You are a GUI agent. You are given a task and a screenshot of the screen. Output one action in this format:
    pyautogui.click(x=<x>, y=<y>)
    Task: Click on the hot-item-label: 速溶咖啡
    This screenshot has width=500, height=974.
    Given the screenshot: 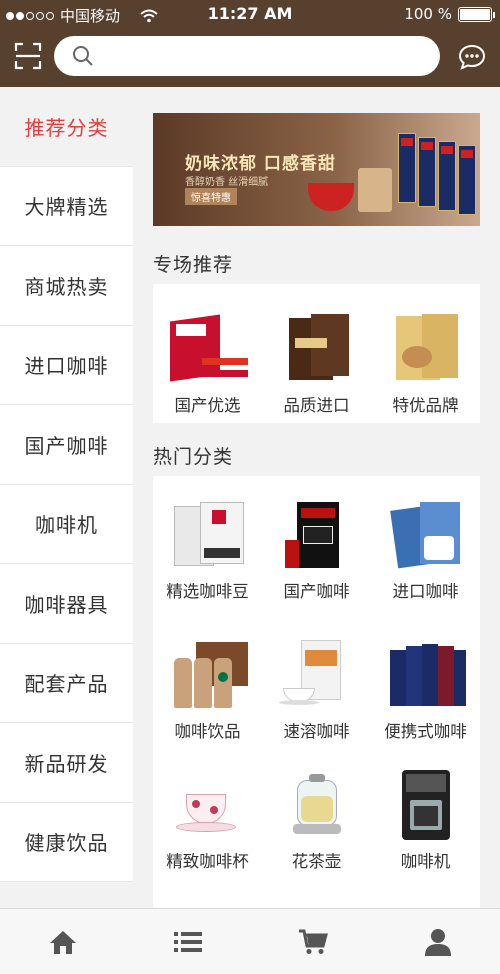 What is the action you would take?
    pyautogui.click(x=316, y=731)
    